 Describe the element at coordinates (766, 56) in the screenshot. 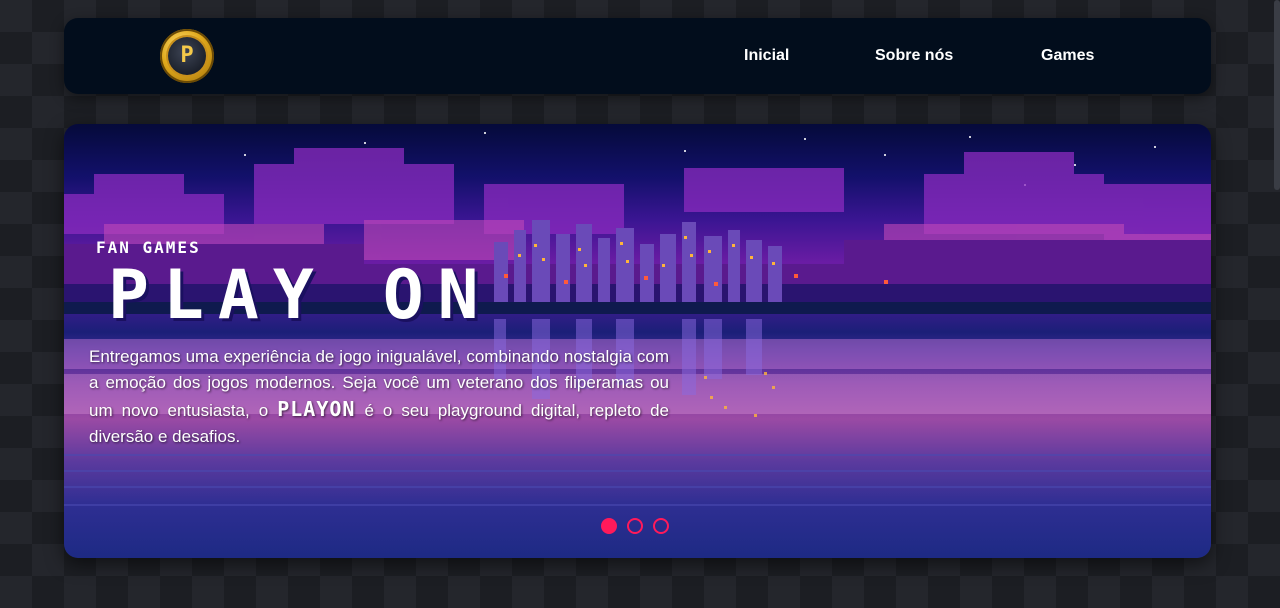

I see `nav-link-inicial: Inicial` at that location.